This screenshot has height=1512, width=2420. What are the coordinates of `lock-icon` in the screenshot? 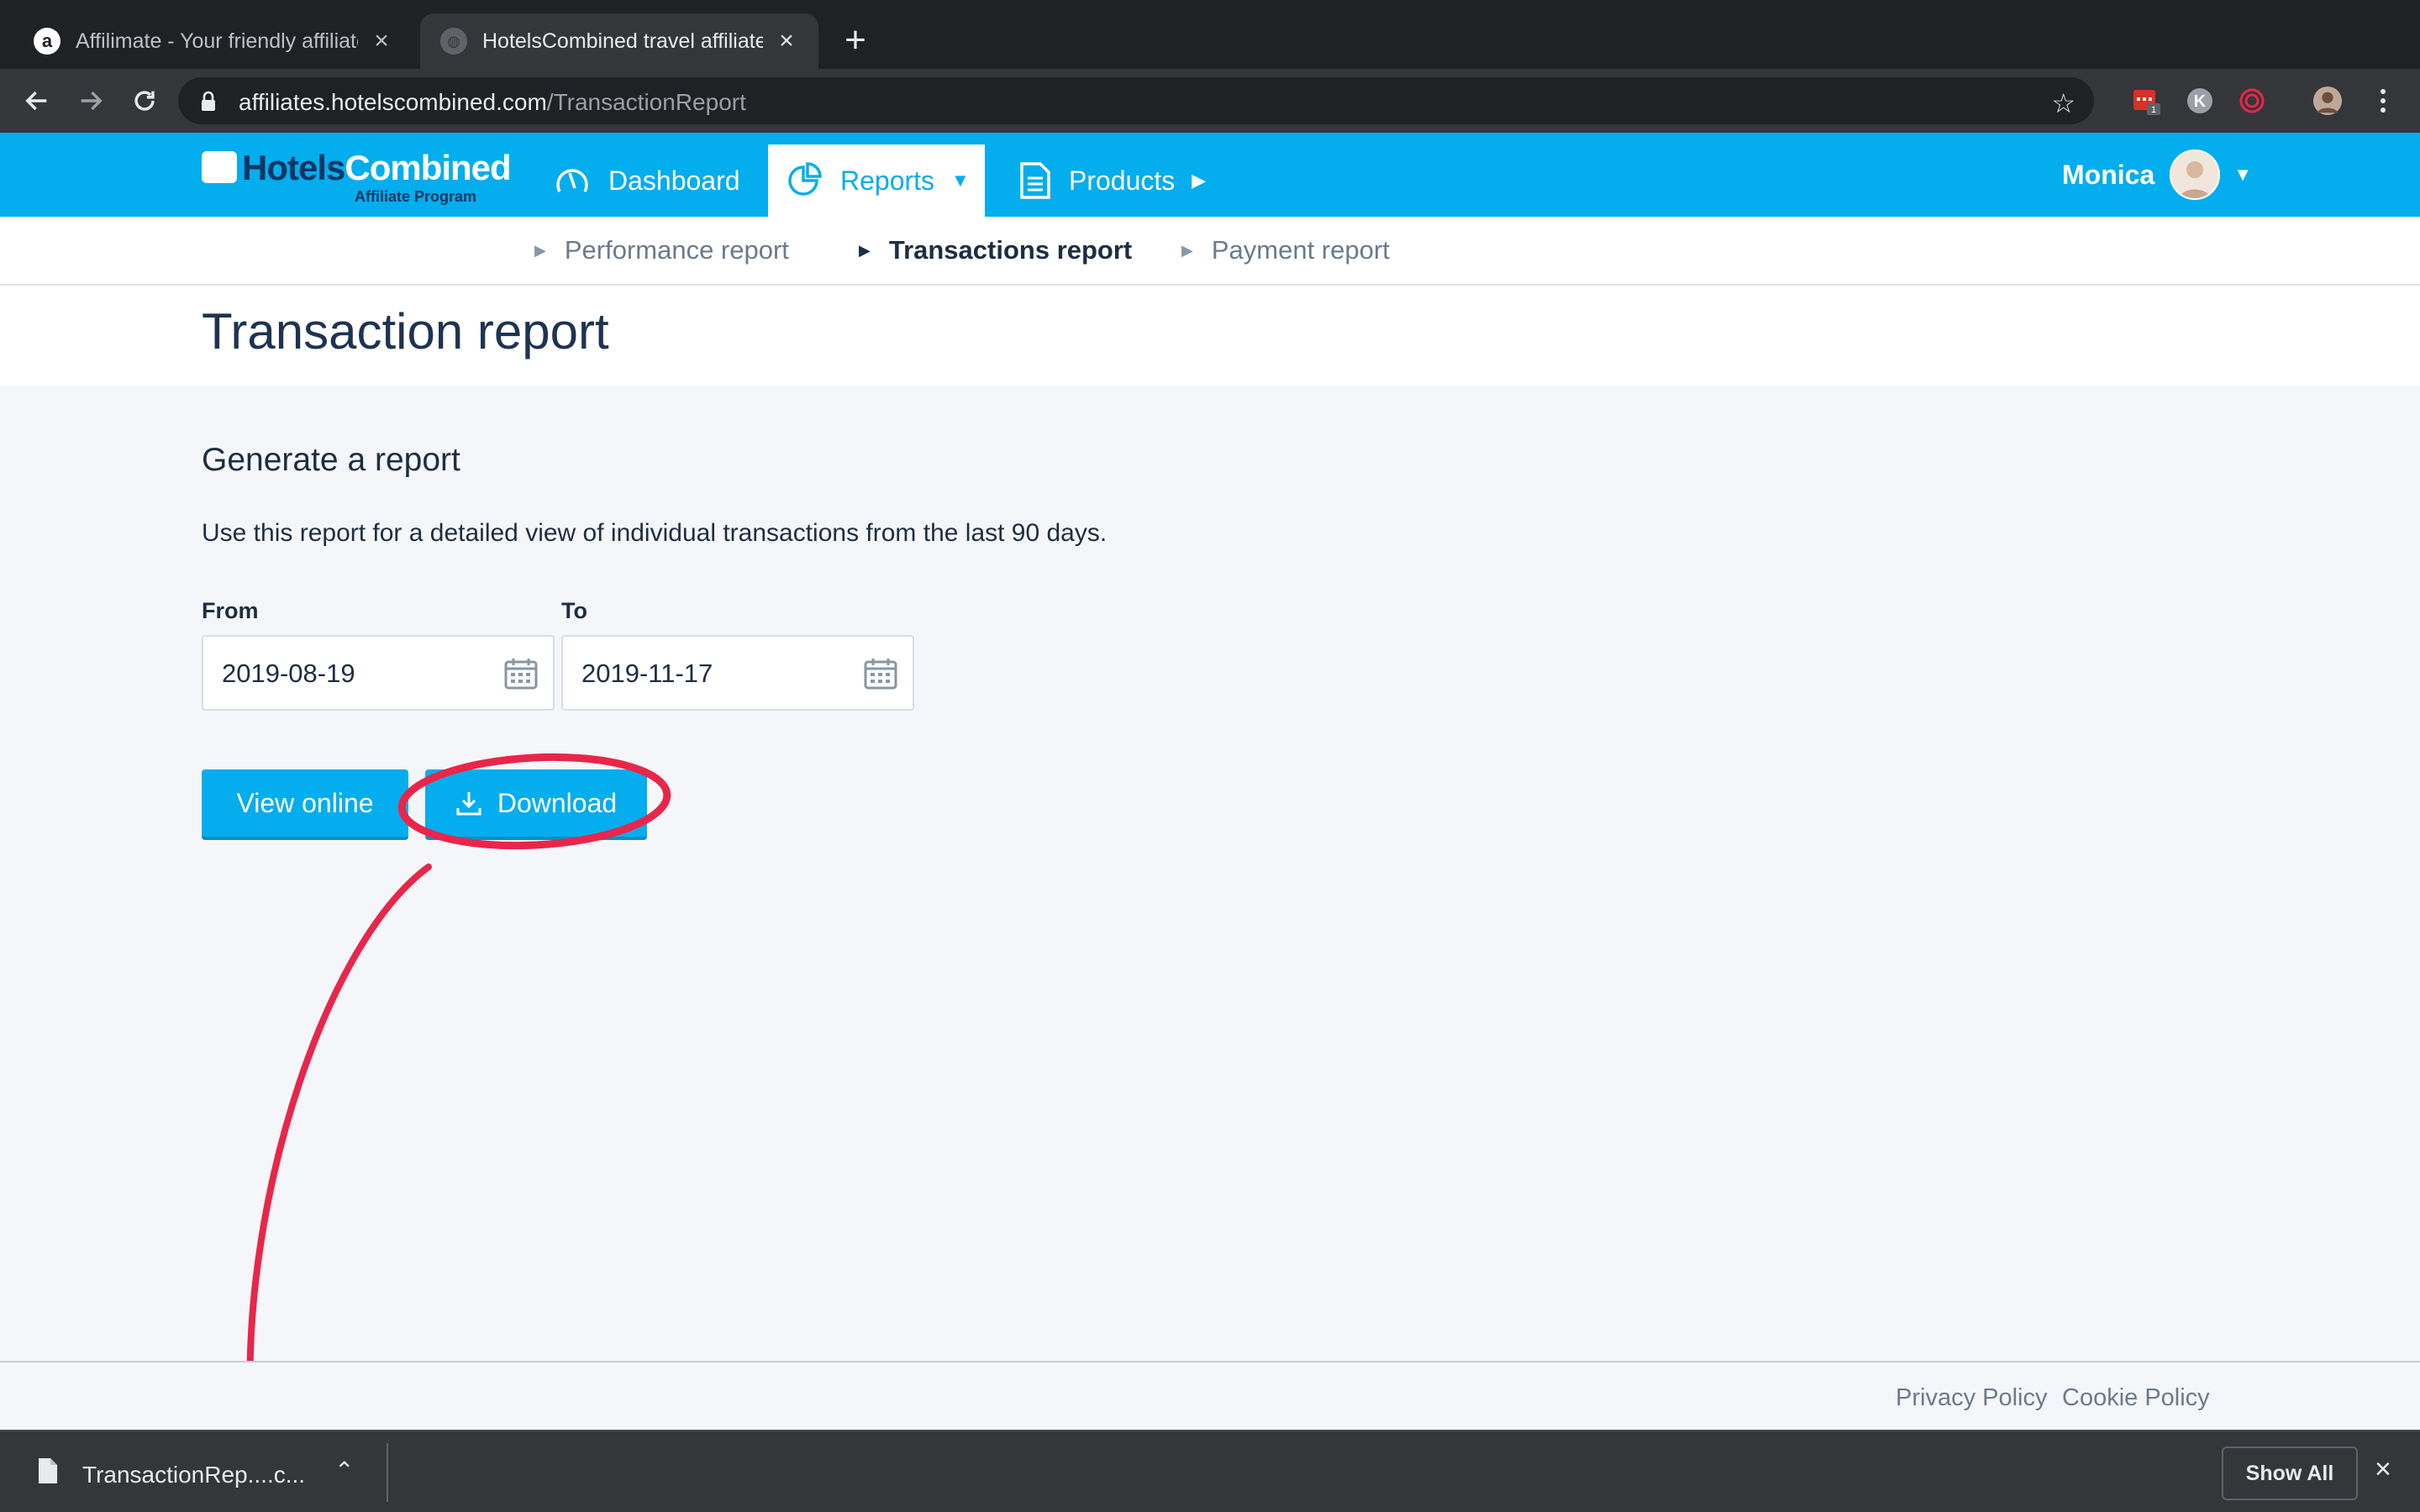 It's located at (208, 104).